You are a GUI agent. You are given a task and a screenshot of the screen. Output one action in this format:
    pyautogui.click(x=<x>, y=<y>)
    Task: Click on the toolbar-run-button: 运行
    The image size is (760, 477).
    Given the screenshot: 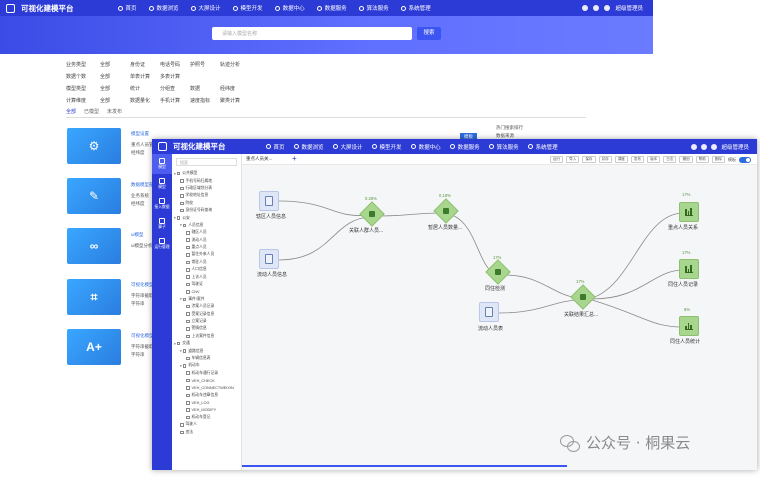 What is the action you would take?
    pyautogui.click(x=556, y=159)
    